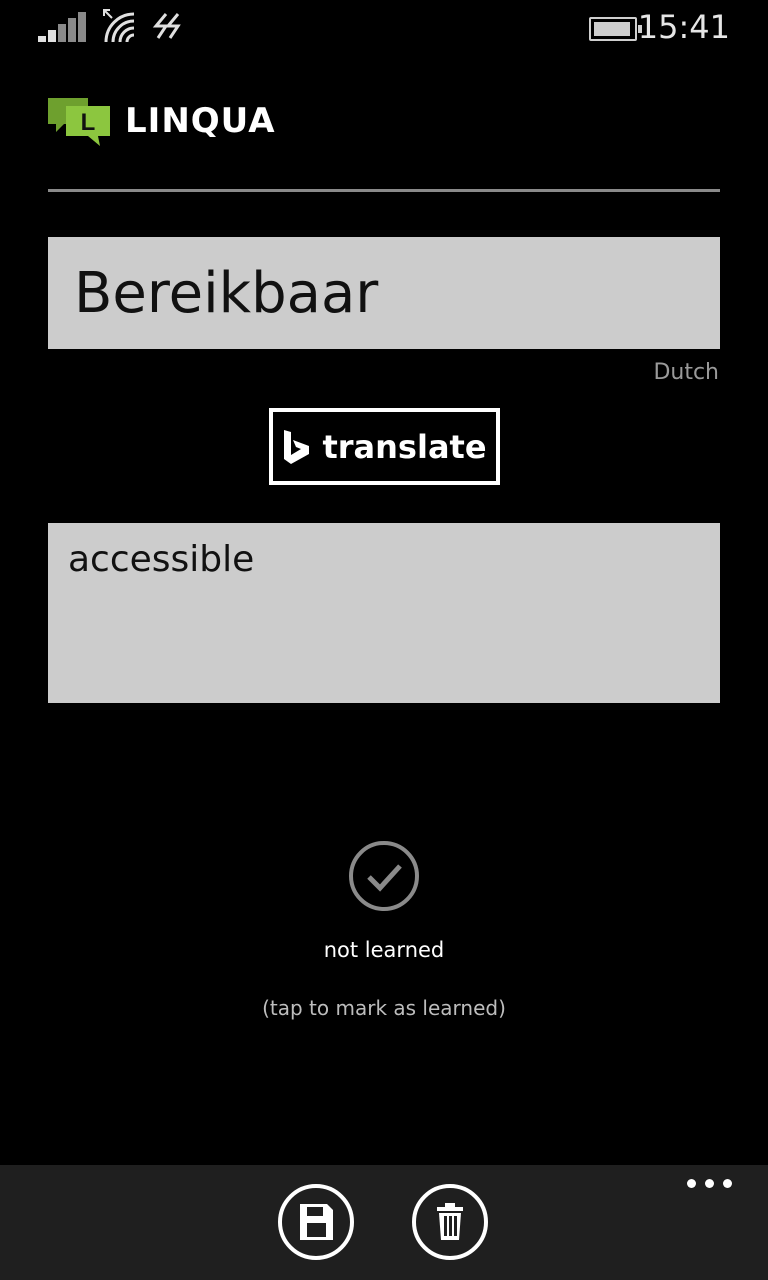 Image resolution: width=768 pixels, height=1280 pixels. Describe the element at coordinates (404, 446) in the screenshot. I see `translate-button-label: translate` at that location.